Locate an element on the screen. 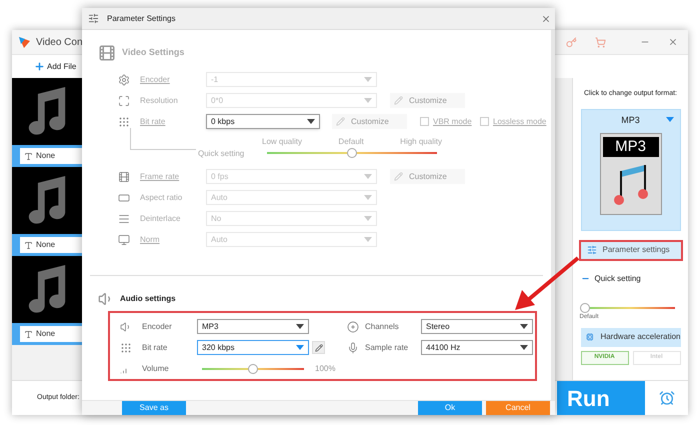 This screenshot has height=425, width=700. window-title: Video Con is located at coordinates (59, 43).